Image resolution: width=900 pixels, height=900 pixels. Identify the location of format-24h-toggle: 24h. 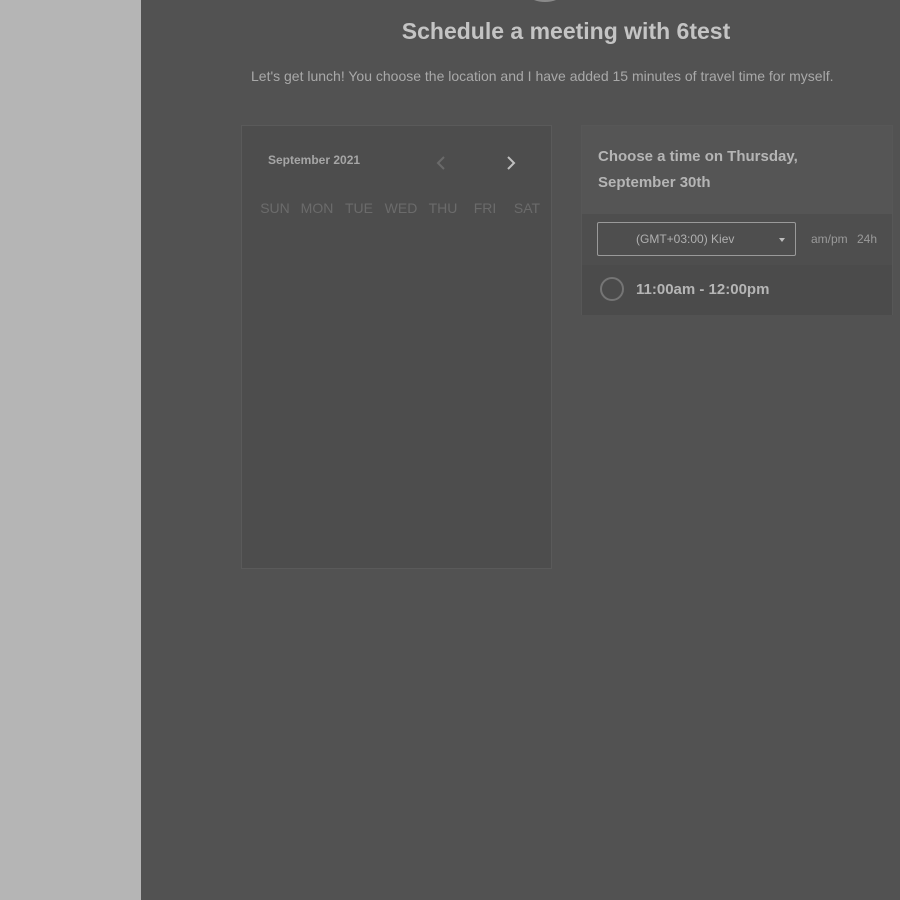
(867, 239).